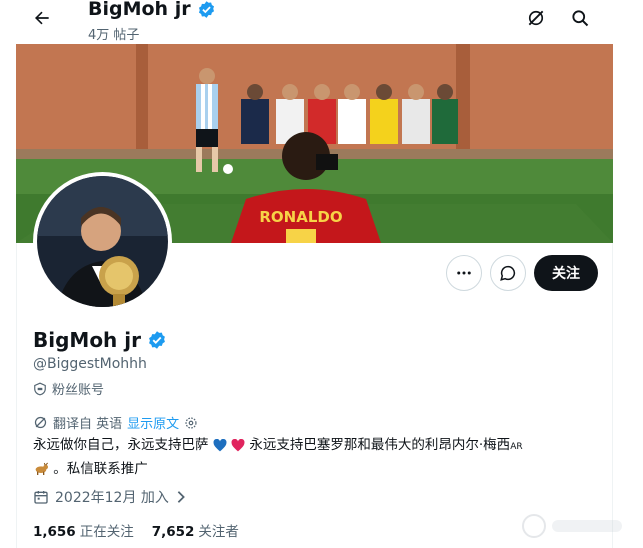 The width and height of the screenshot is (643, 548). What do you see at coordinates (238, 444) in the screenshot?
I see `red-heart-icon` at bounding box center [238, 444].